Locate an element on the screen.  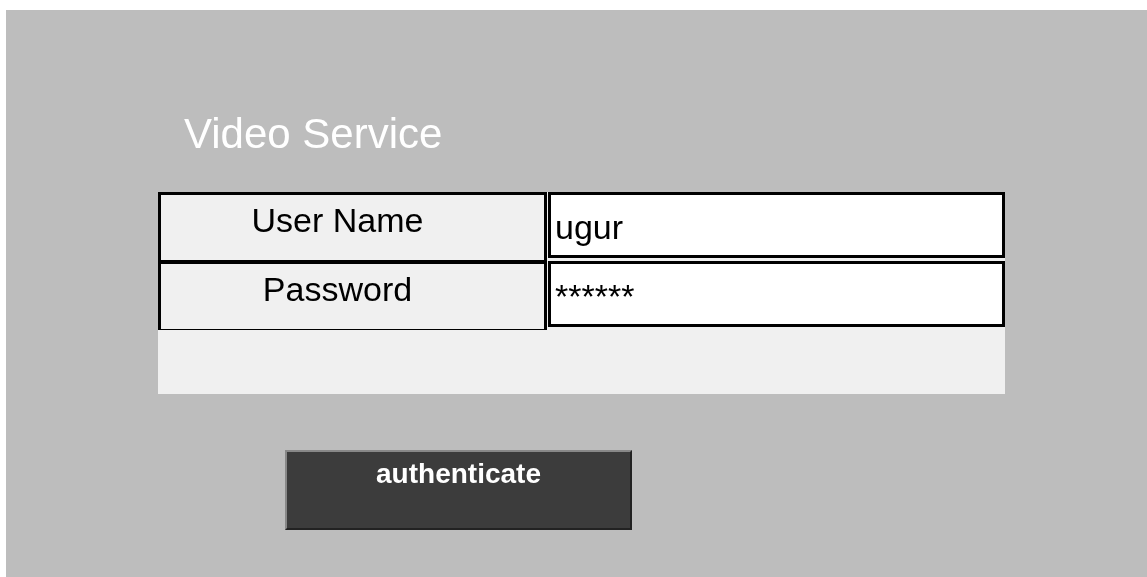
app-title: Video Service is located at coordinates (313, 134).